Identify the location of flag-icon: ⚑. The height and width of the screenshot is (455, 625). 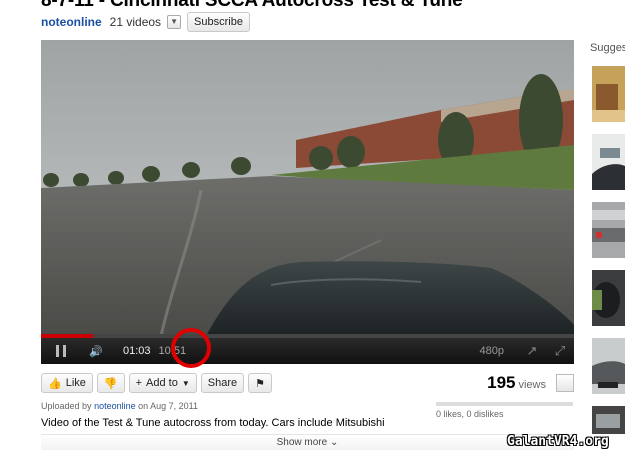
(260, 383).